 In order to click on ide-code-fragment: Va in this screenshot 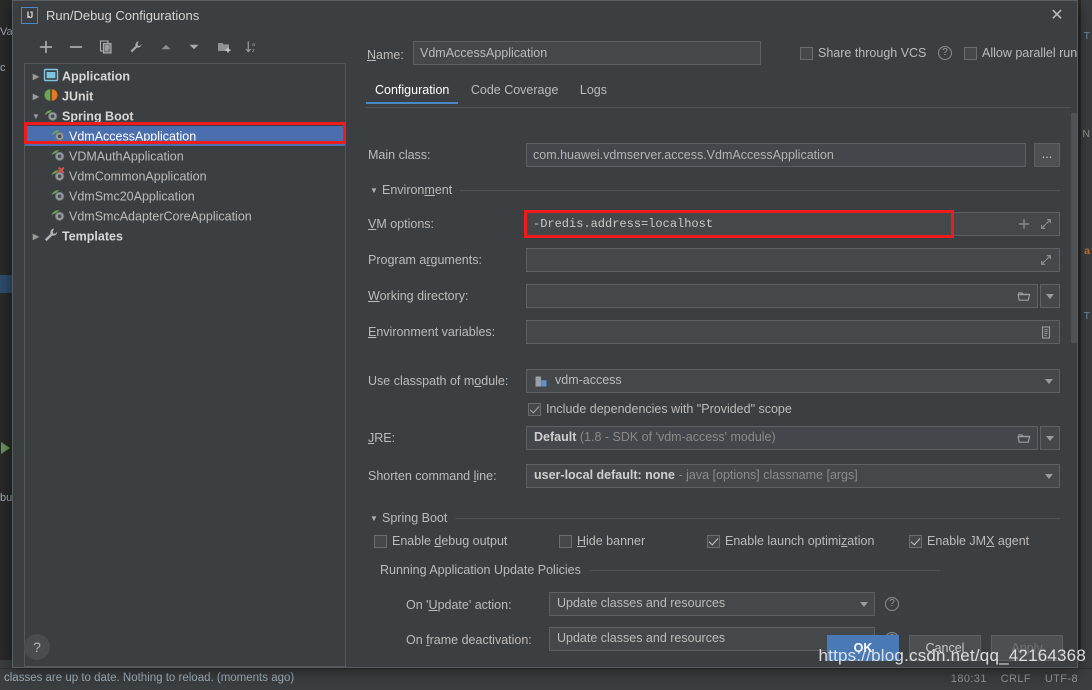, I will do `click(6, 32)`.